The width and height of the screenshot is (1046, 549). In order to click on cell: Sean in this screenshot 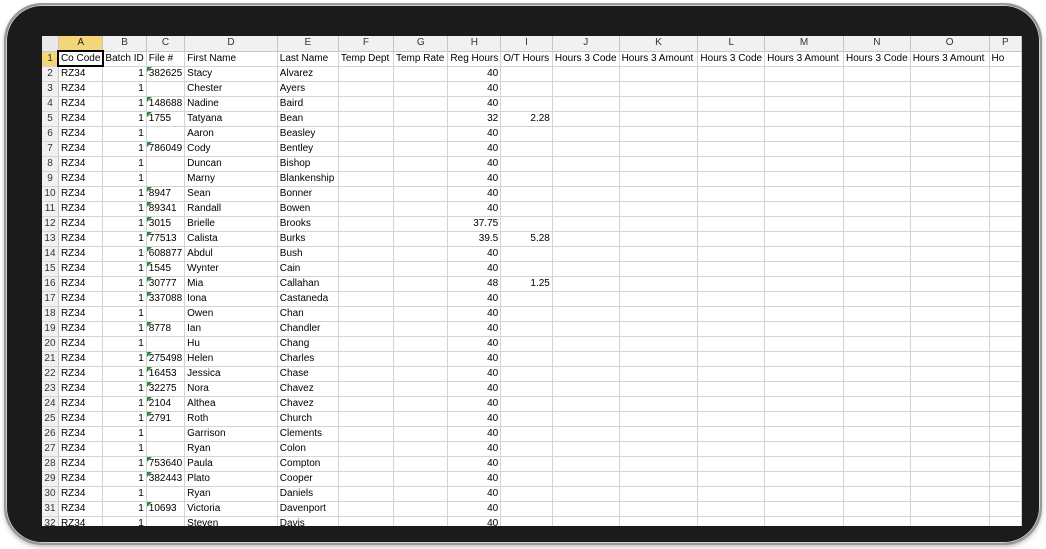, I will do `click(231, 194)`.